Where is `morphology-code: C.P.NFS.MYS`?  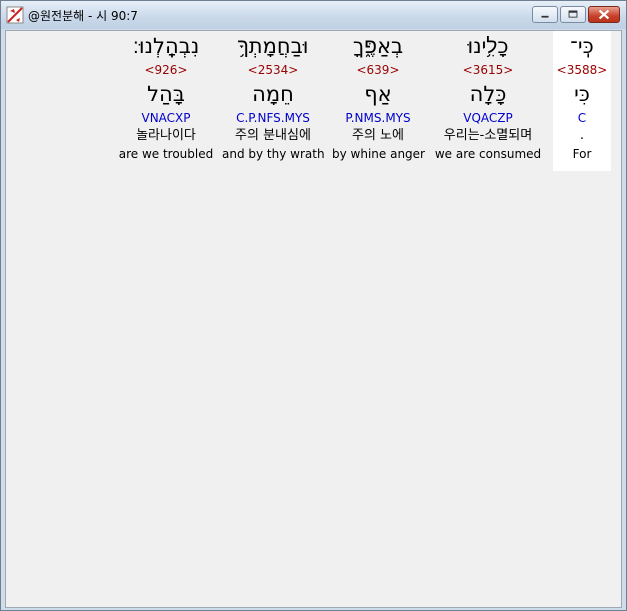
morphology-code: C.P.NFS.MYS is located at coordinates (273, 118).